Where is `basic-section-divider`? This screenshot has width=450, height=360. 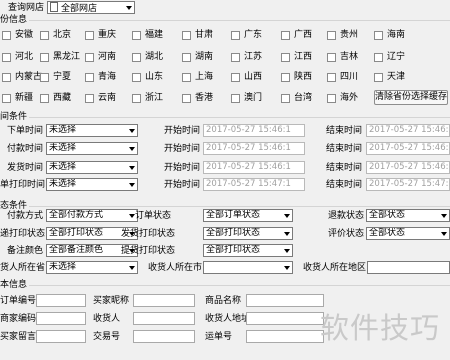
basic-section-divider is located at coordinates (225, 285).